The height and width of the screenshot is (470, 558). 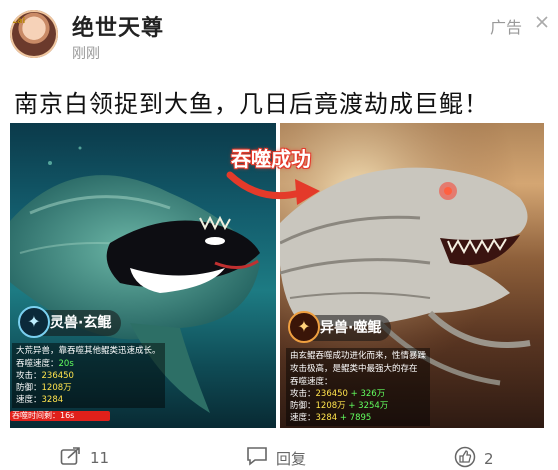 What do you see at coordinates (257, 458) in the screenshot?
I see `comment-icon` at bounding box center [257, 458].